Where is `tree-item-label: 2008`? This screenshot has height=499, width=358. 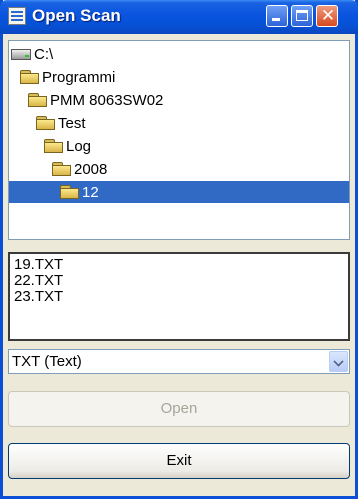 tree-item-label: 2008 is located at coordinates (91, 169).